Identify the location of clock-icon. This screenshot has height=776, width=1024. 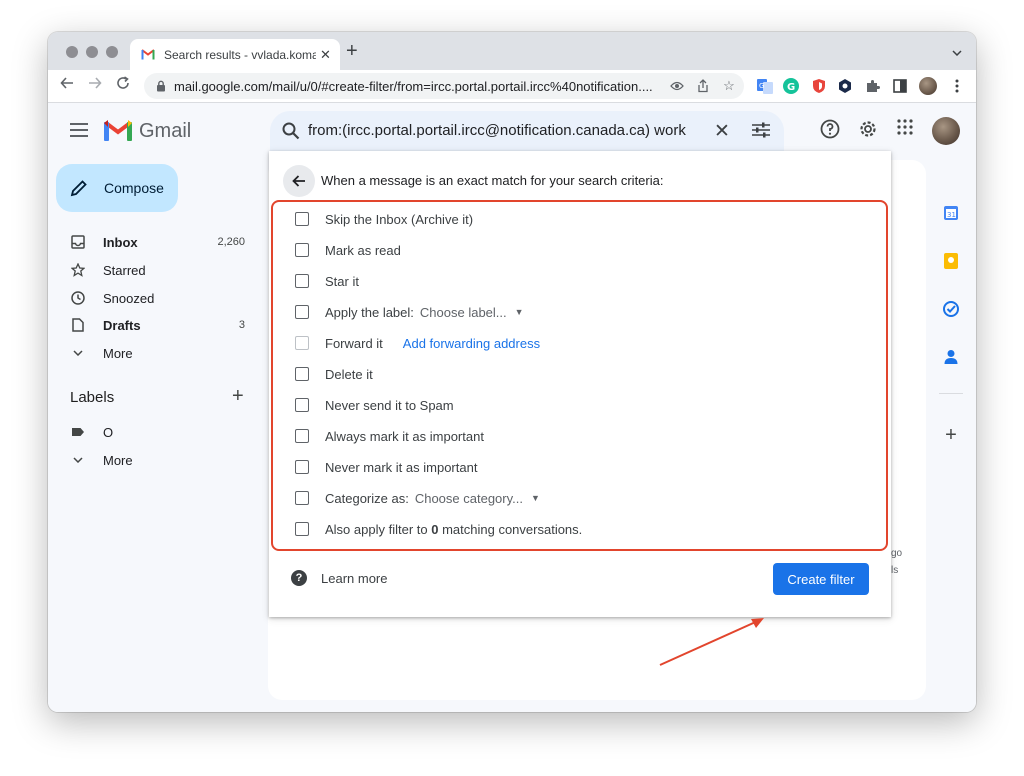
(78, 298).